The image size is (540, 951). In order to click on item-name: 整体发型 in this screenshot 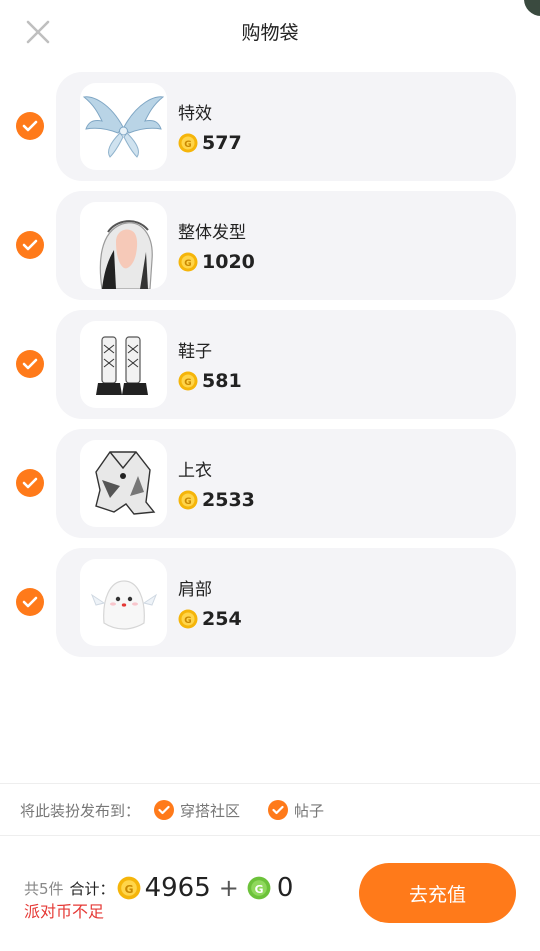, I will do `click(212, 233)`.